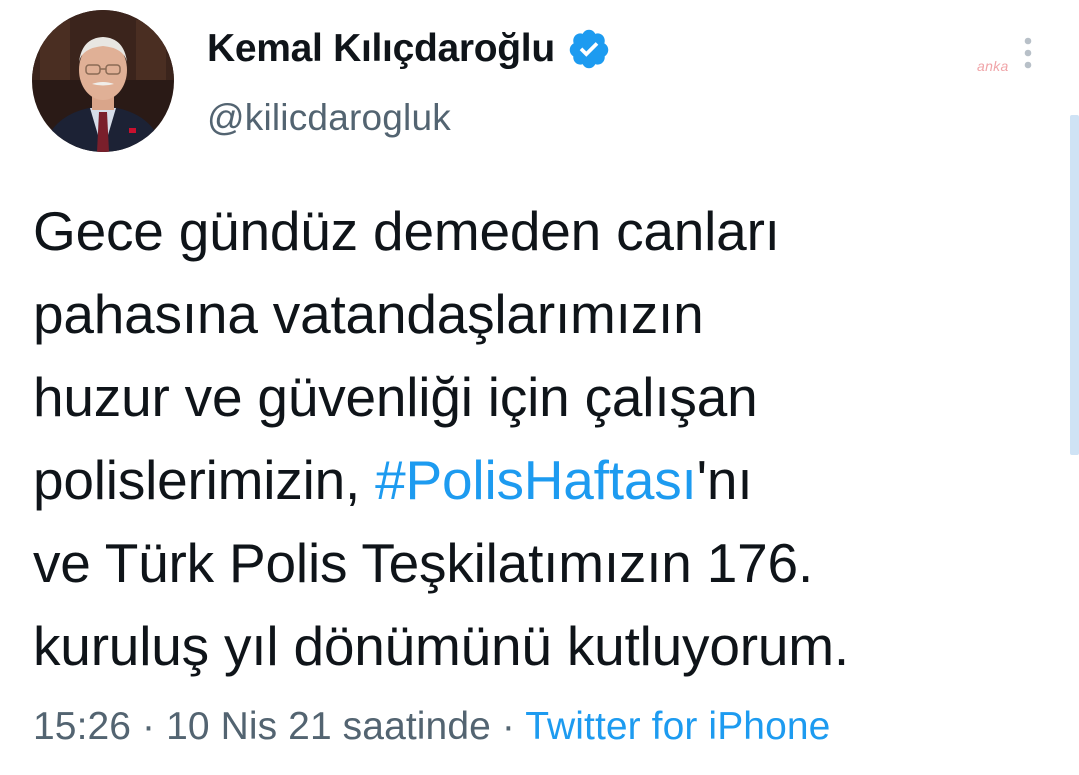  I want to click on more-options-icon, so click(1028, 53).